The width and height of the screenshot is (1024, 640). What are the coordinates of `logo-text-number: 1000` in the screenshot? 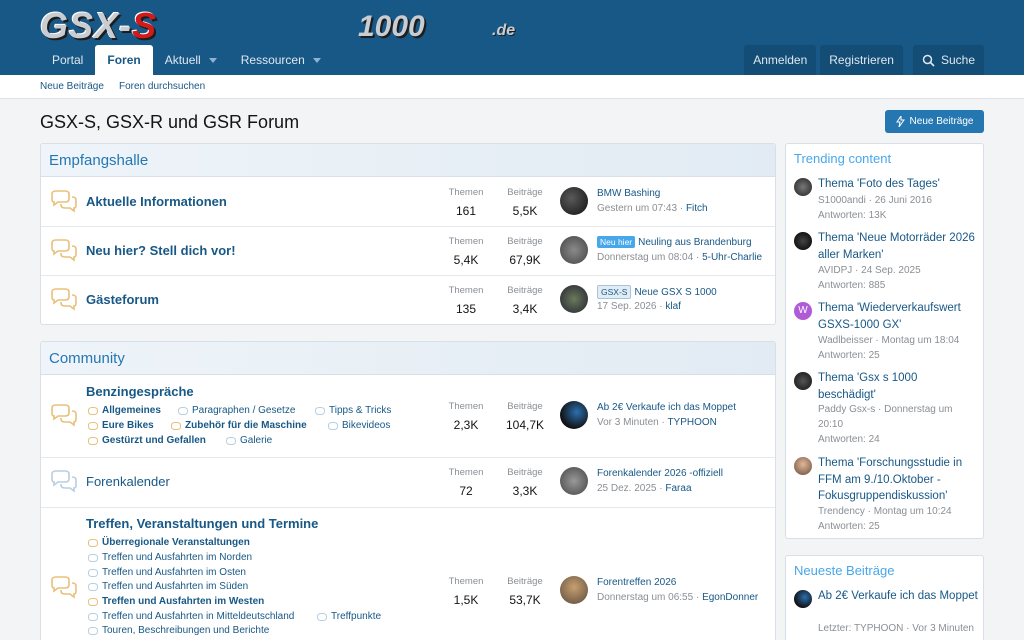 It's located at (391, 26).